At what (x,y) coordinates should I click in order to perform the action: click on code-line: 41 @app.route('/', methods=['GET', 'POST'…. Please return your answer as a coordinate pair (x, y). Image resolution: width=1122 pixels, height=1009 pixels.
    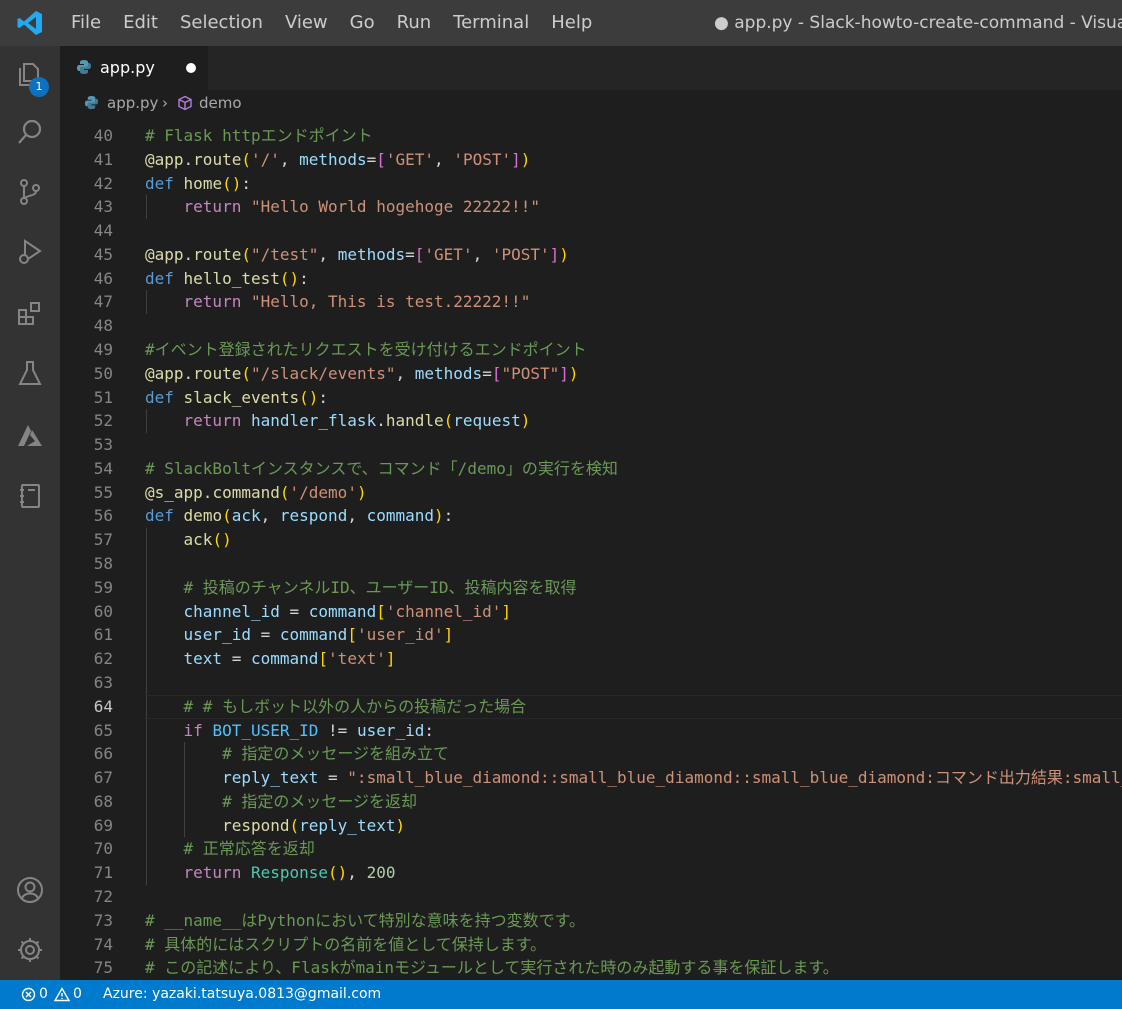
    Looking at the image, I should click on (591, 160).